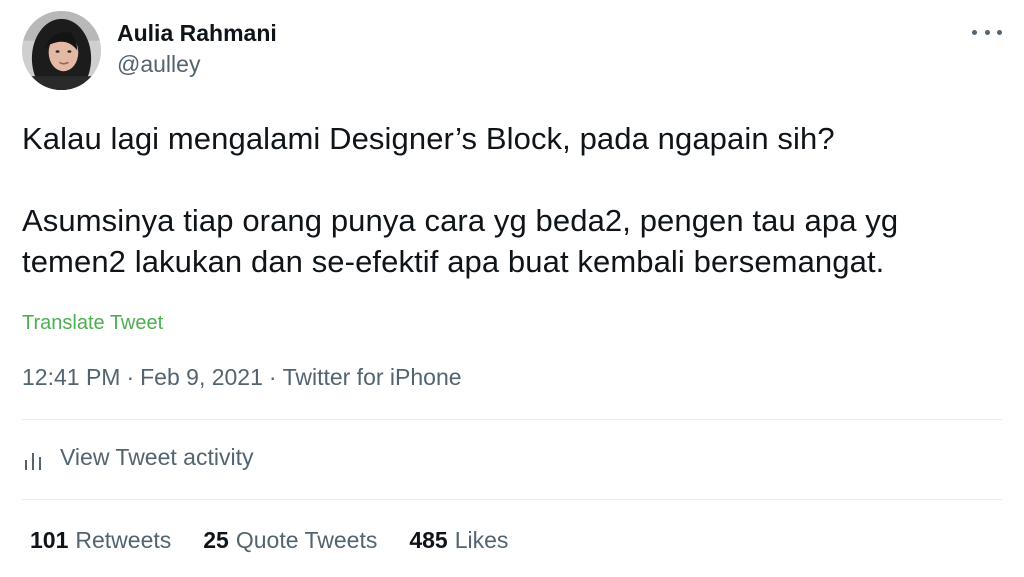 The image size is (1024, 577). What do you see at coordinates (216, 540) in the screenshot?
I see `quote-tweets-count: 25` at bounding box center [216, 540].